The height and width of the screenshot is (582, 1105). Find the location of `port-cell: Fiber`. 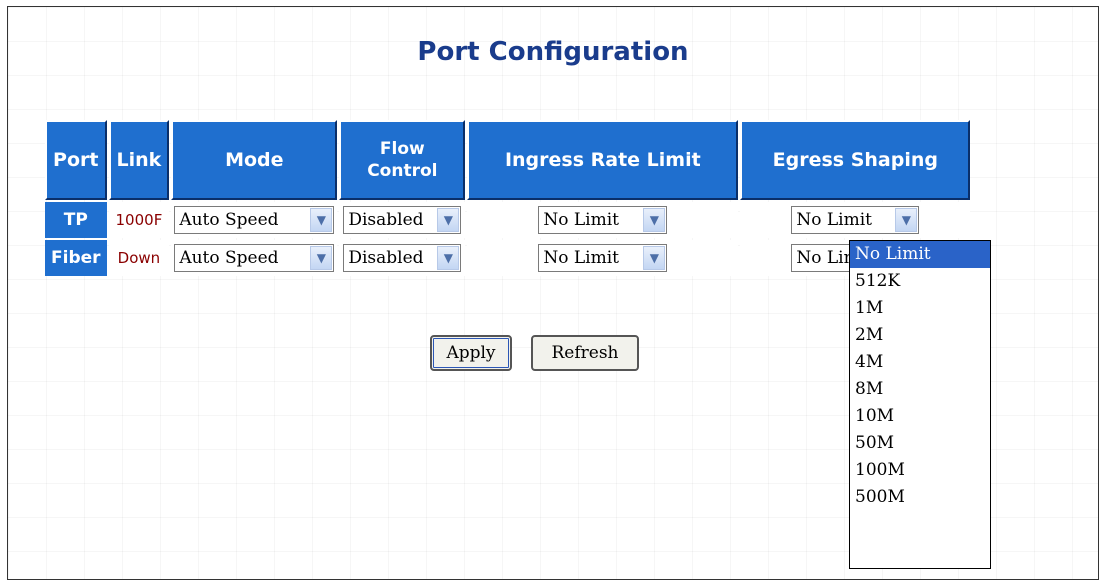

port-cell: Fiber is located at coordinates (76, 258).